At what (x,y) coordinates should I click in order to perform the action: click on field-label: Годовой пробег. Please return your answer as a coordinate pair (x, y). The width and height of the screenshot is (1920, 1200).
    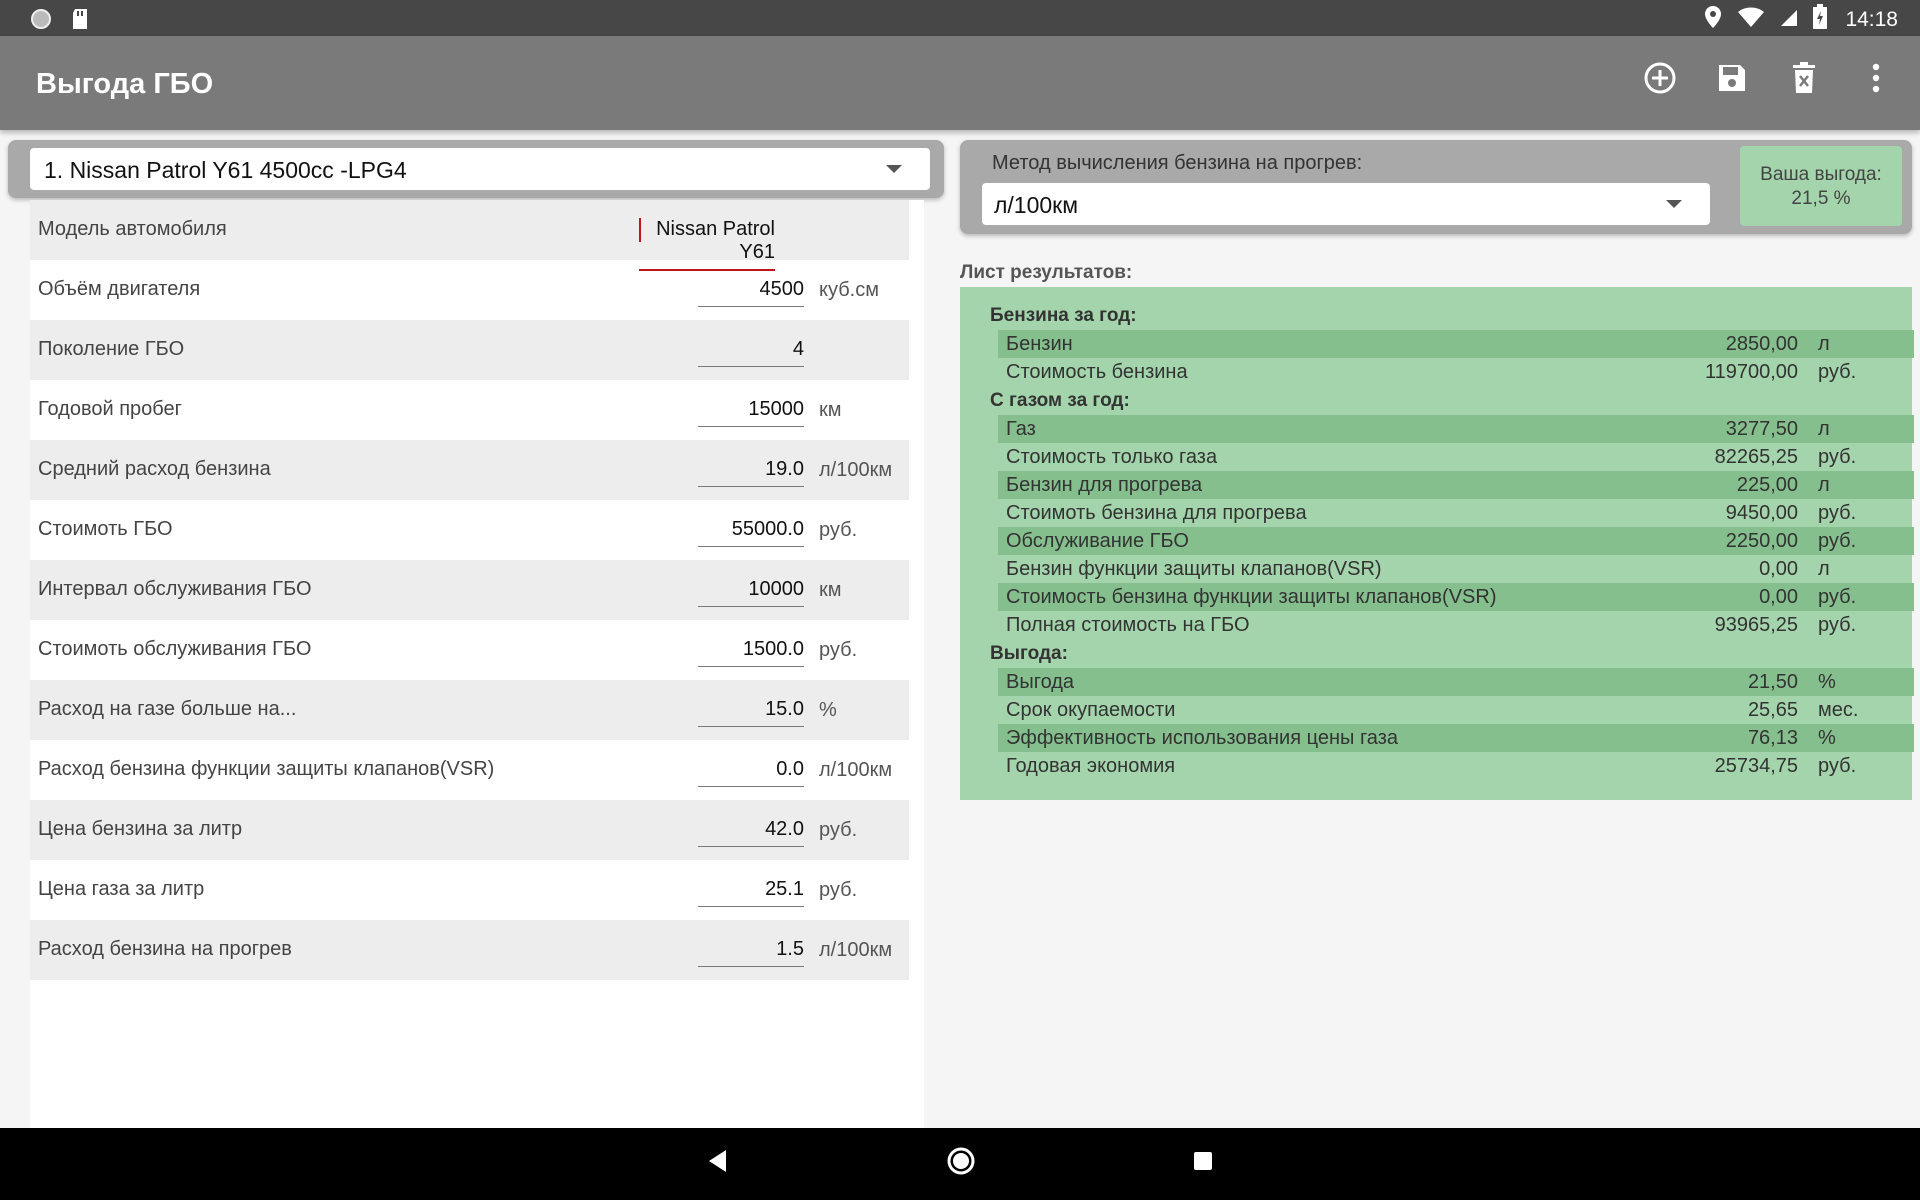
    Looking at the image, I should click on (110, 409).